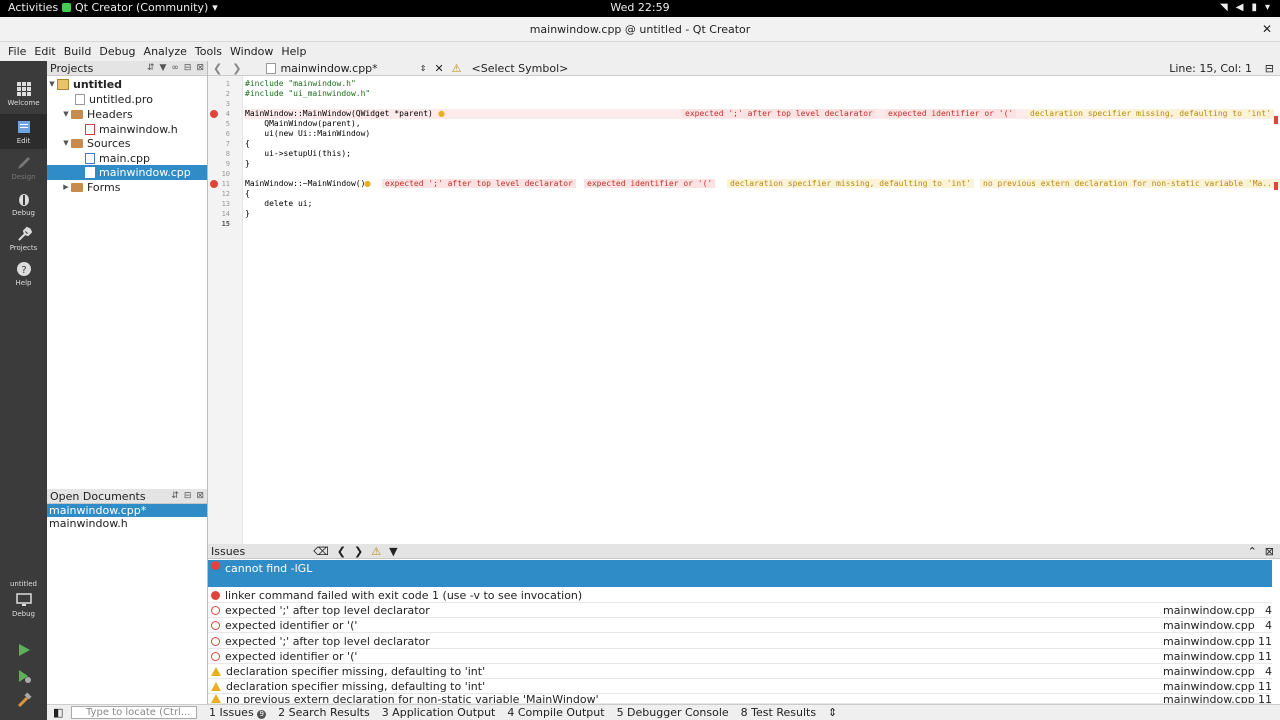 The image size is (1280, 720). What do you see at coordinates (236, 68) in the screenshot?
I see `forward-icon: ❯` at bounding box center [236, 68].